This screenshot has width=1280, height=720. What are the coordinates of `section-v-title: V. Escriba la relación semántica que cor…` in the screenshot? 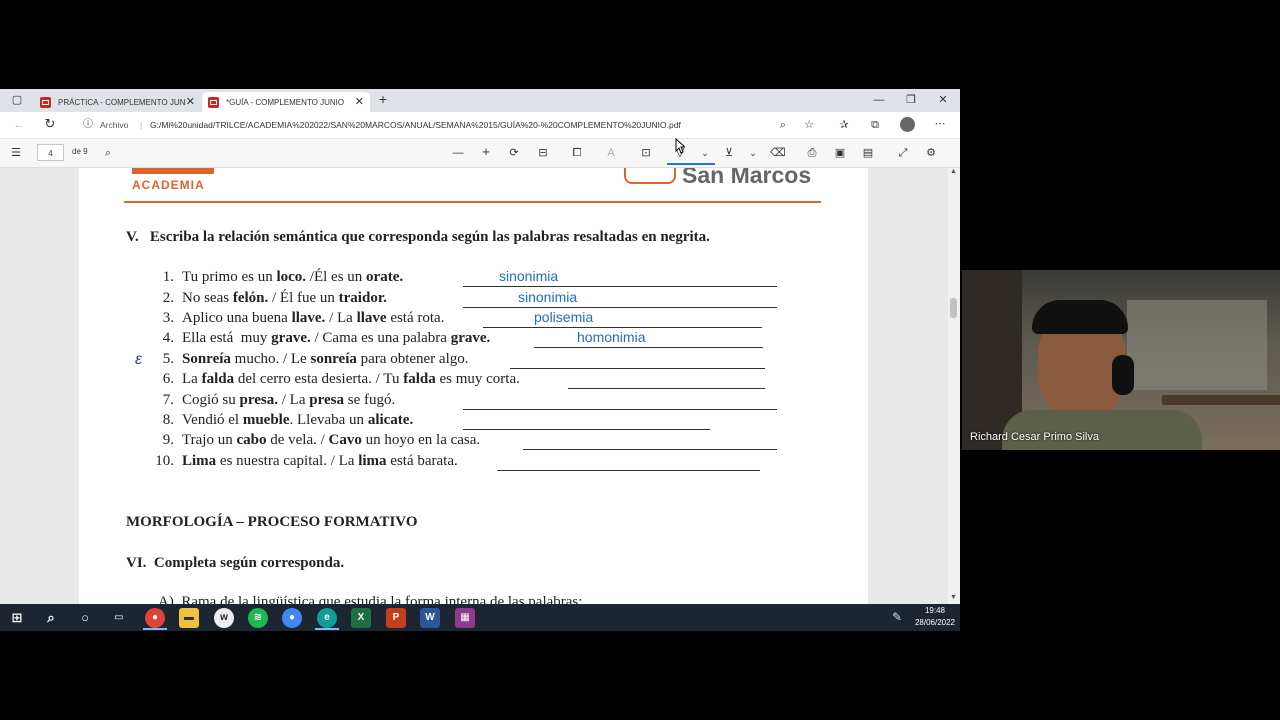 It's located at (418, 237).